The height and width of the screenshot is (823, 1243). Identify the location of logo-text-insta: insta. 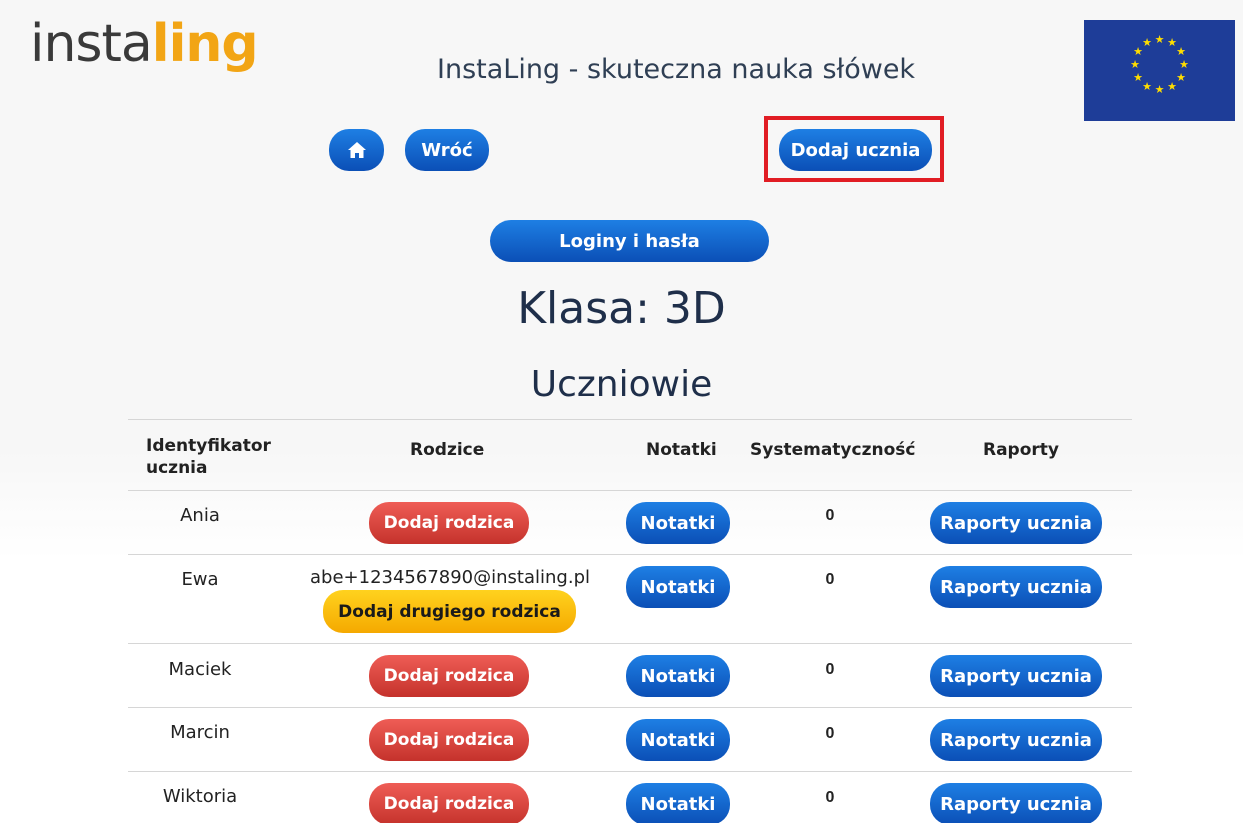
(91, 44).